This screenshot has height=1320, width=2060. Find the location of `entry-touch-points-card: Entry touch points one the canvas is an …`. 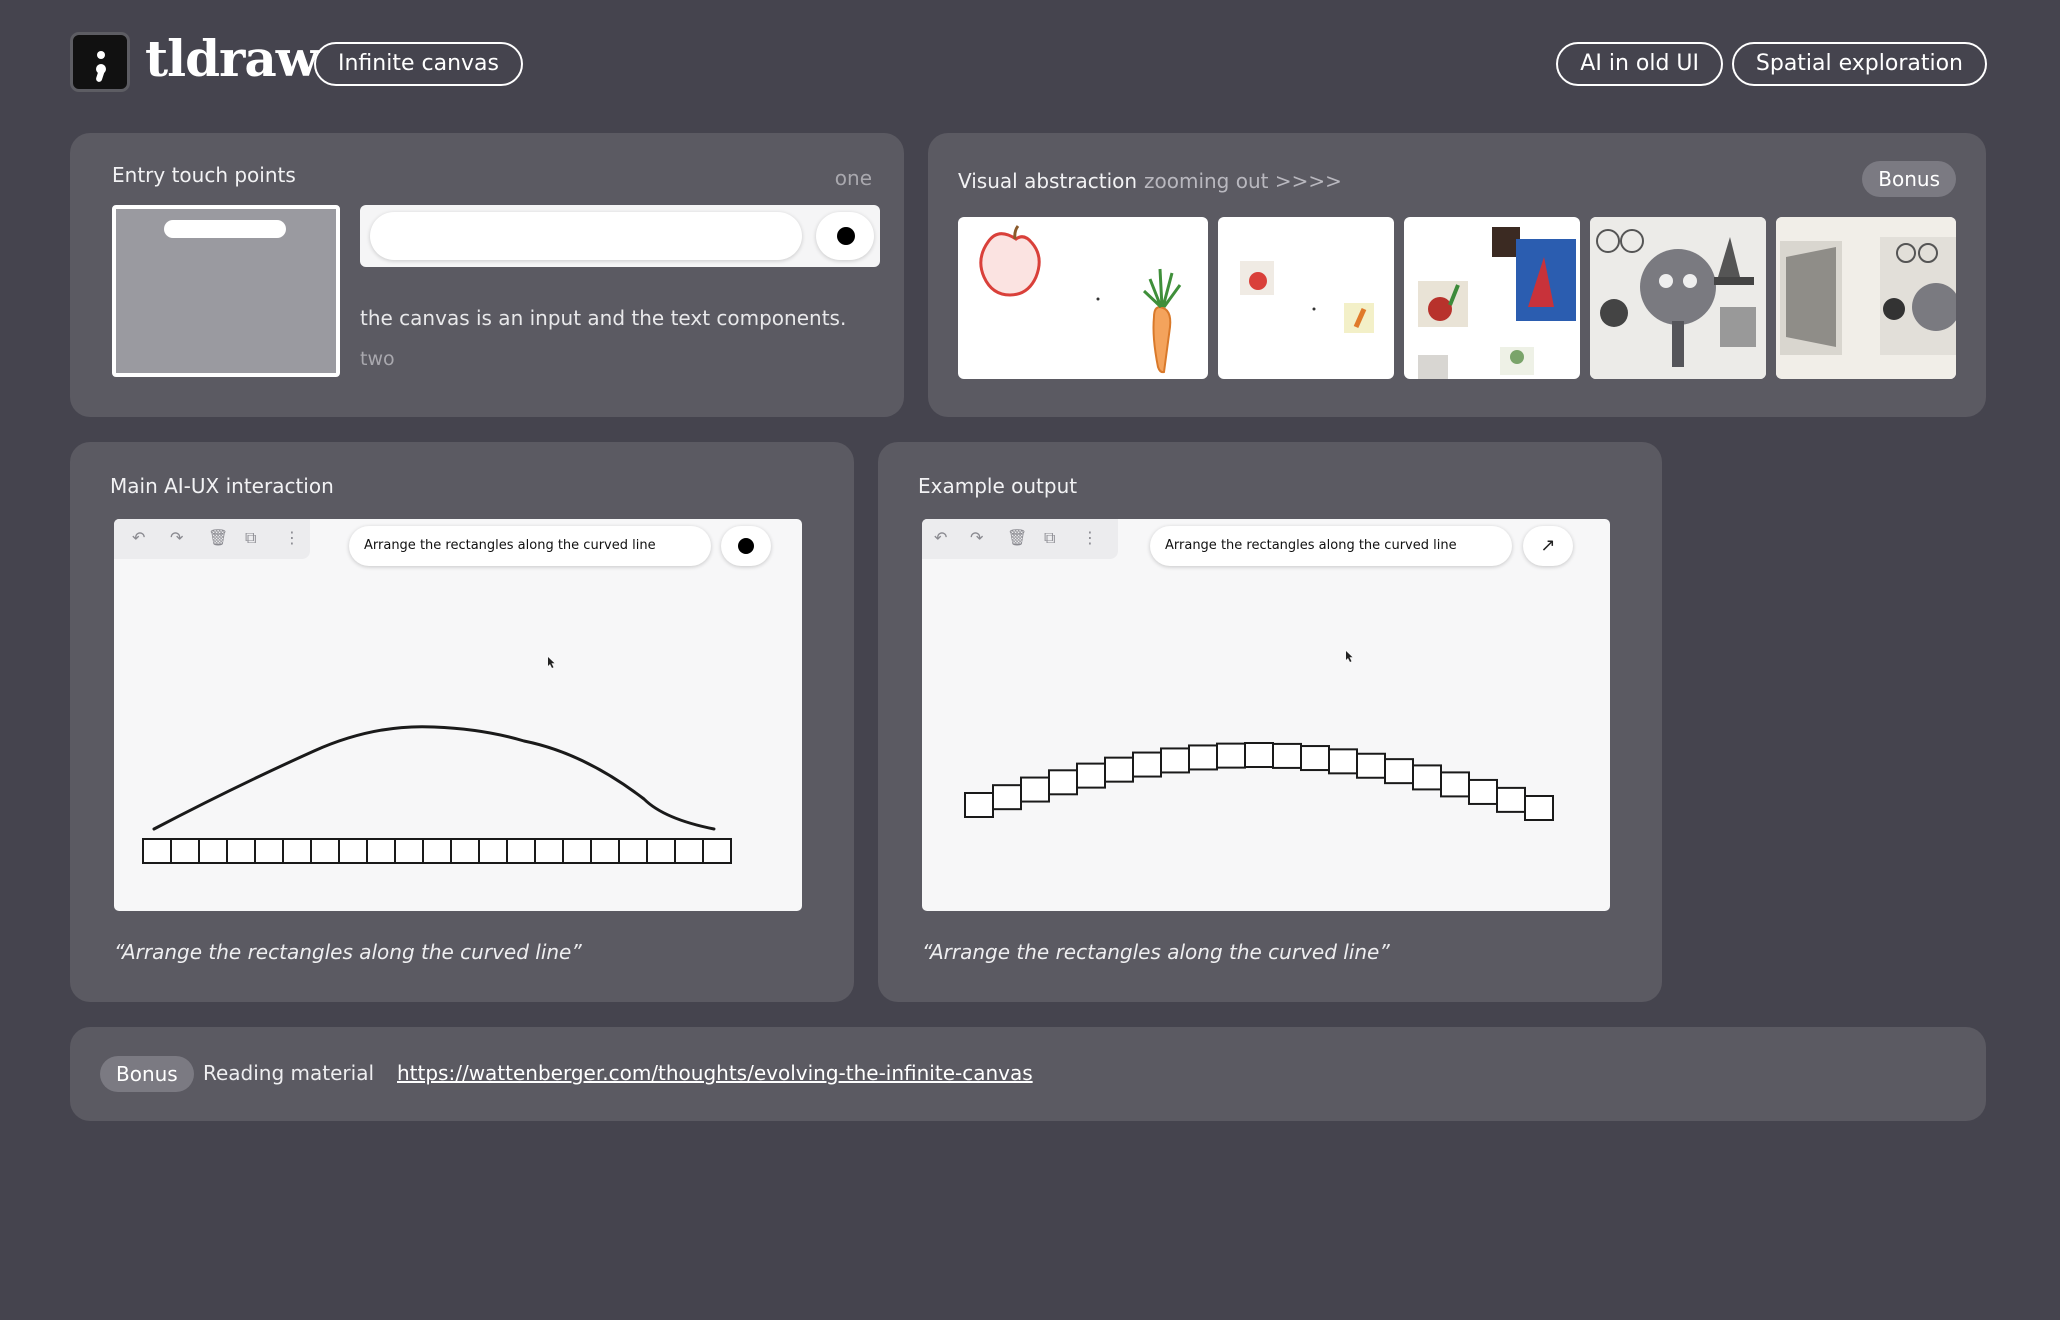

entry-touch-points-card: Entry touch points one the canvas is an … is located at coordinates (487, 275).